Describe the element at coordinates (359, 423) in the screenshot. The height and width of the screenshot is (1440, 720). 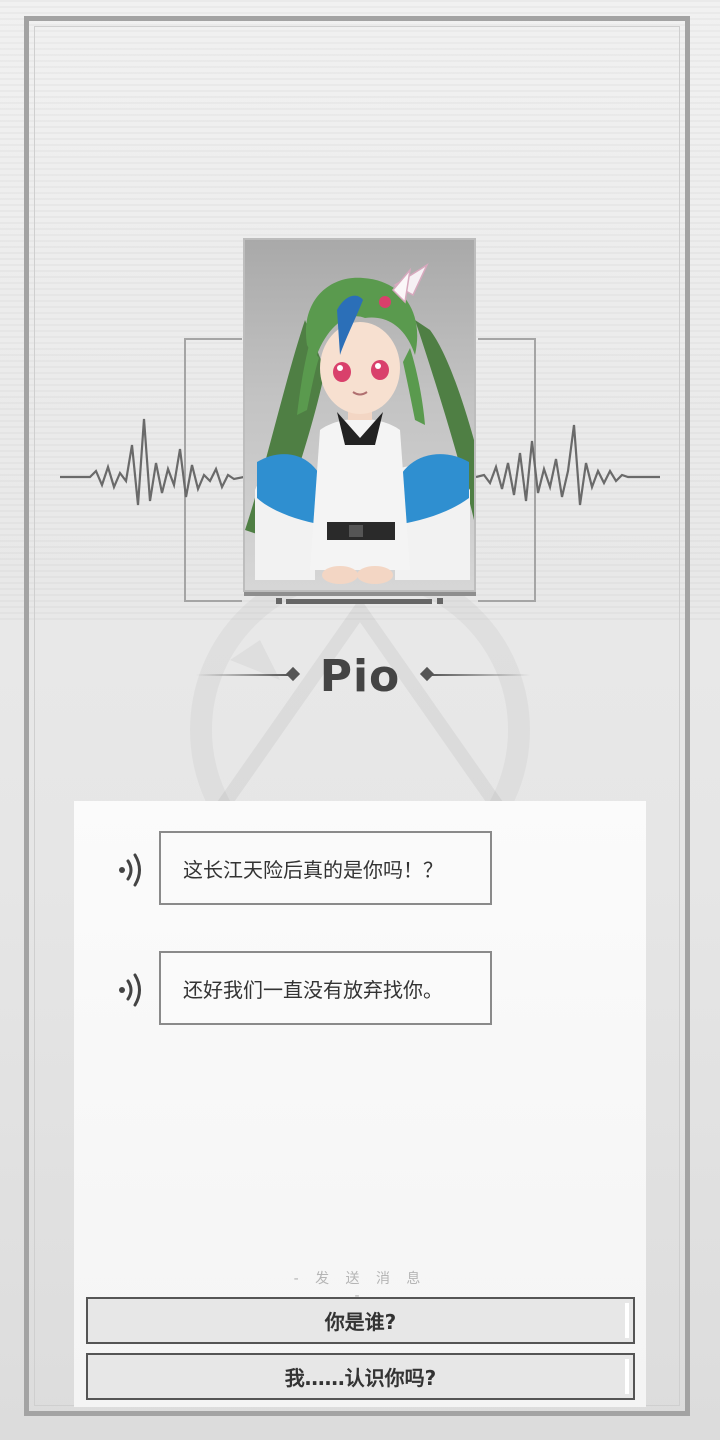
I see `character-portrait` at that location.